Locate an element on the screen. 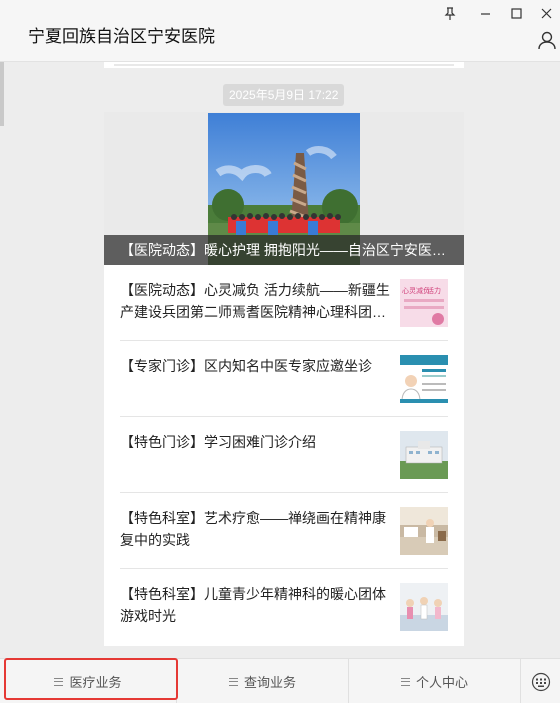 Image resolution: width=560 pixels, height=703 pixels. app-title: 宁夏回族自治区宁安医院 is located at coordinates (121, 36).